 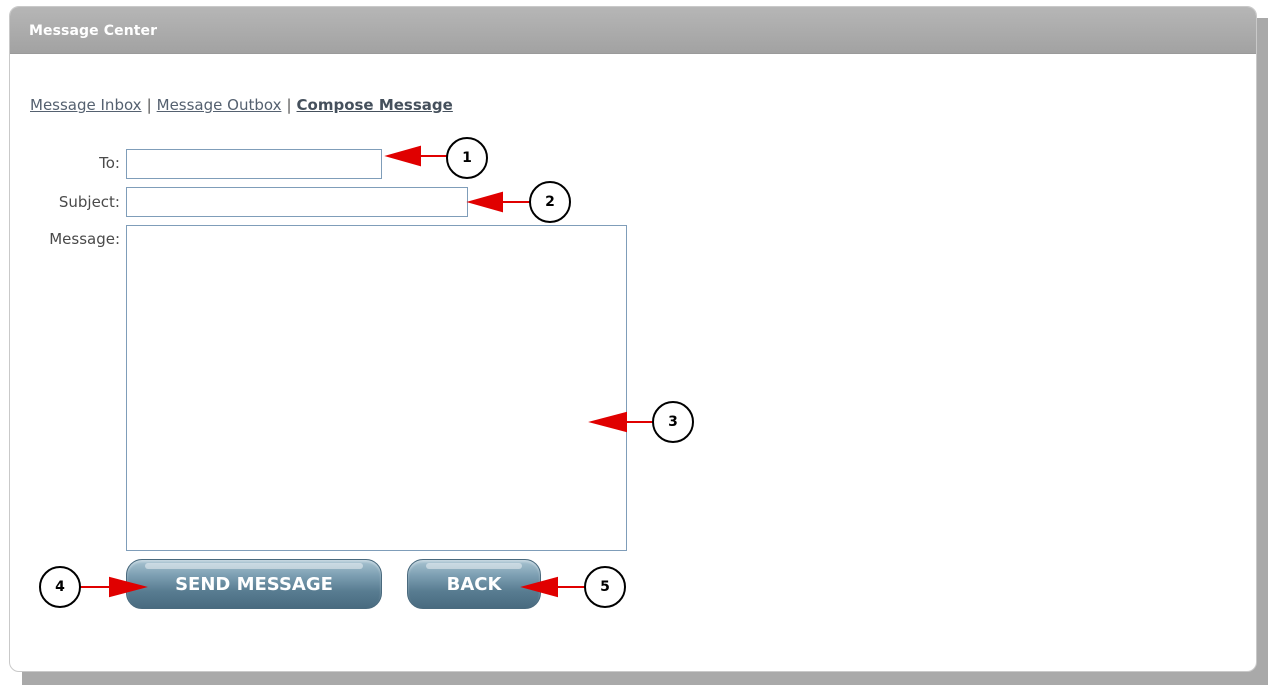 I want to click on callout-2: 2, so click(x=550, y=202).